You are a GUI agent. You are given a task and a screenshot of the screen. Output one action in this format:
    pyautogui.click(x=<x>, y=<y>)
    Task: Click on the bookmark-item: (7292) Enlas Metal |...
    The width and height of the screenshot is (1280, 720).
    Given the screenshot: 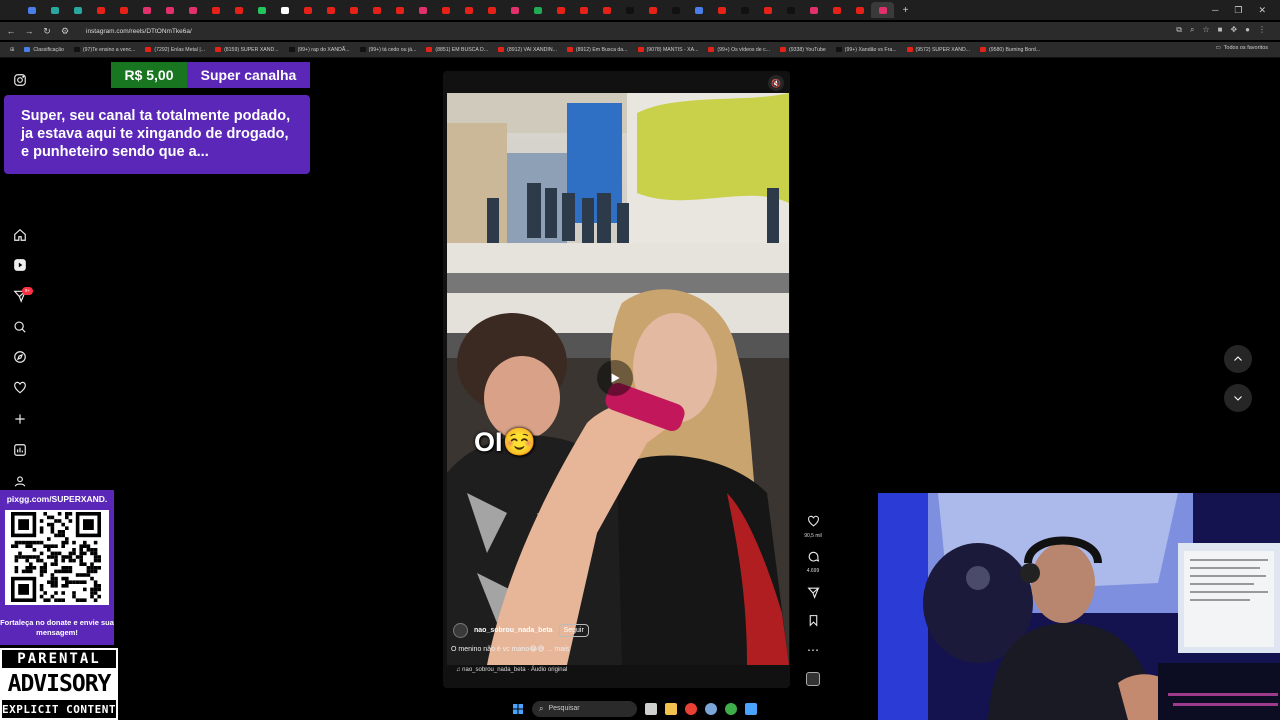 What is the action you would take?
    pyautogui.click(x=175, y=50)
    